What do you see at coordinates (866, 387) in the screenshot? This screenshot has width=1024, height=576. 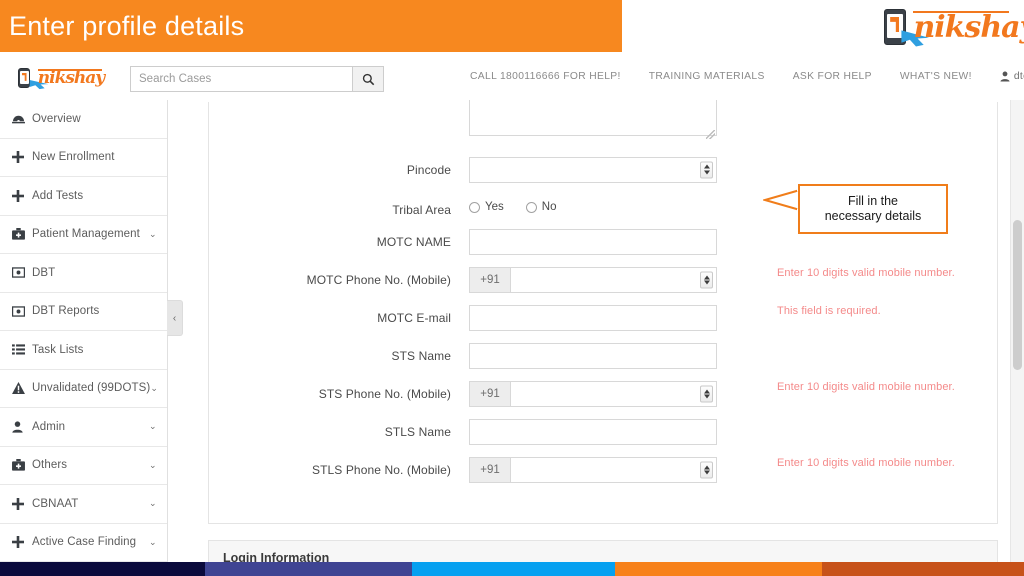 I see `error-message-sts-phone-no-mobile: Enter 10 digits valid mobile number.` at bounding box center [866, 387].